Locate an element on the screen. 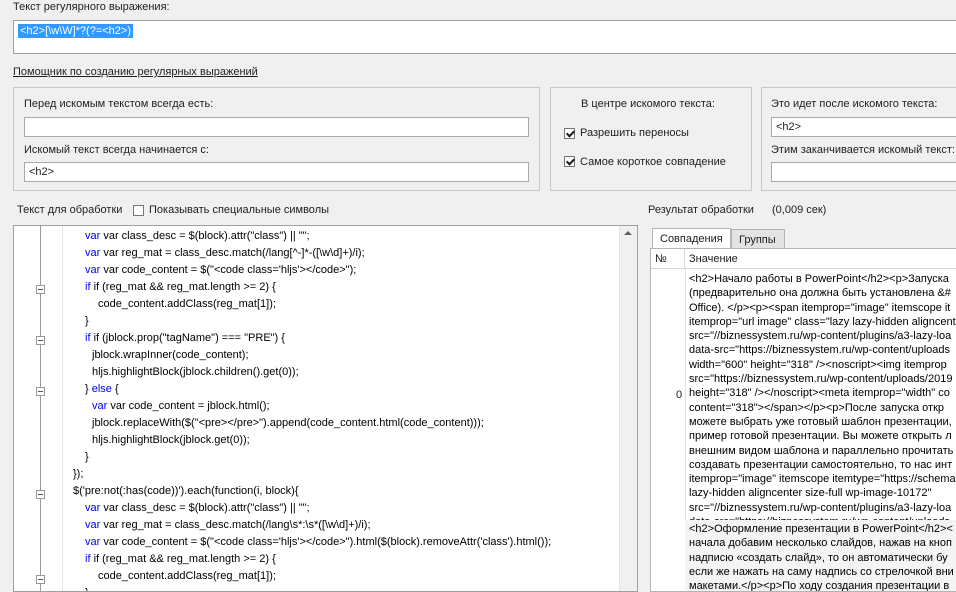 The image size is (956, 592). always-before-input is located at coordinates (276, 127).